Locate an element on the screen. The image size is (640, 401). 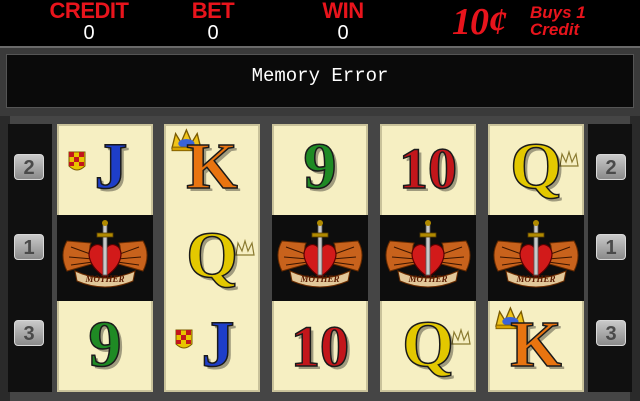
reel-3-symbol-3: 10 is located at coordinates (320, 347).